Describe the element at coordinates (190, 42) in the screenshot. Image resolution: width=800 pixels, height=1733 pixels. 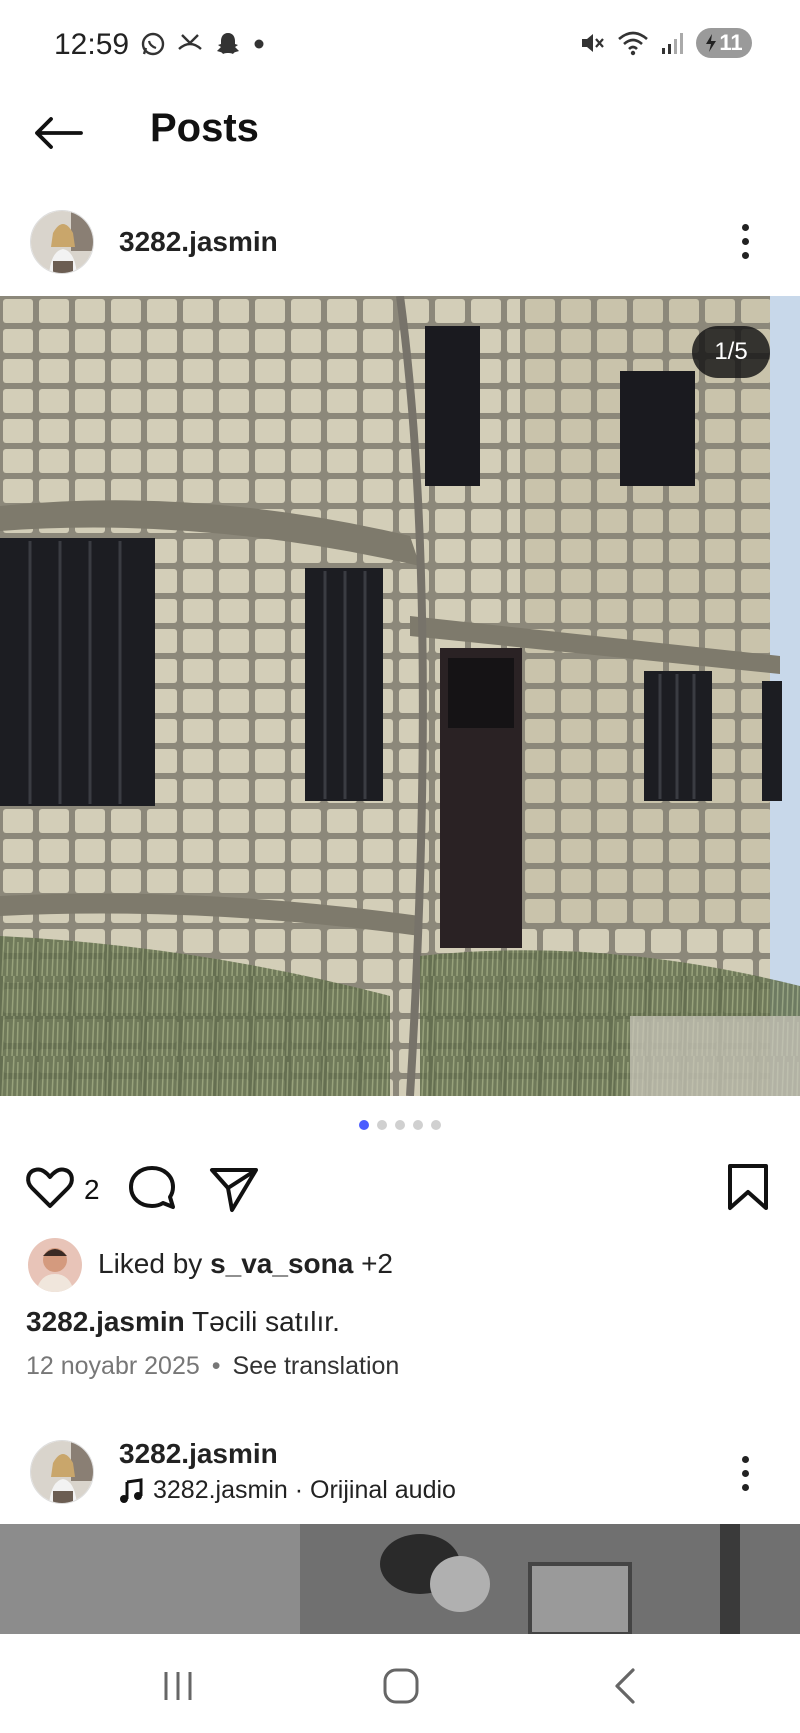
I see `missed-call-icon` at that location.